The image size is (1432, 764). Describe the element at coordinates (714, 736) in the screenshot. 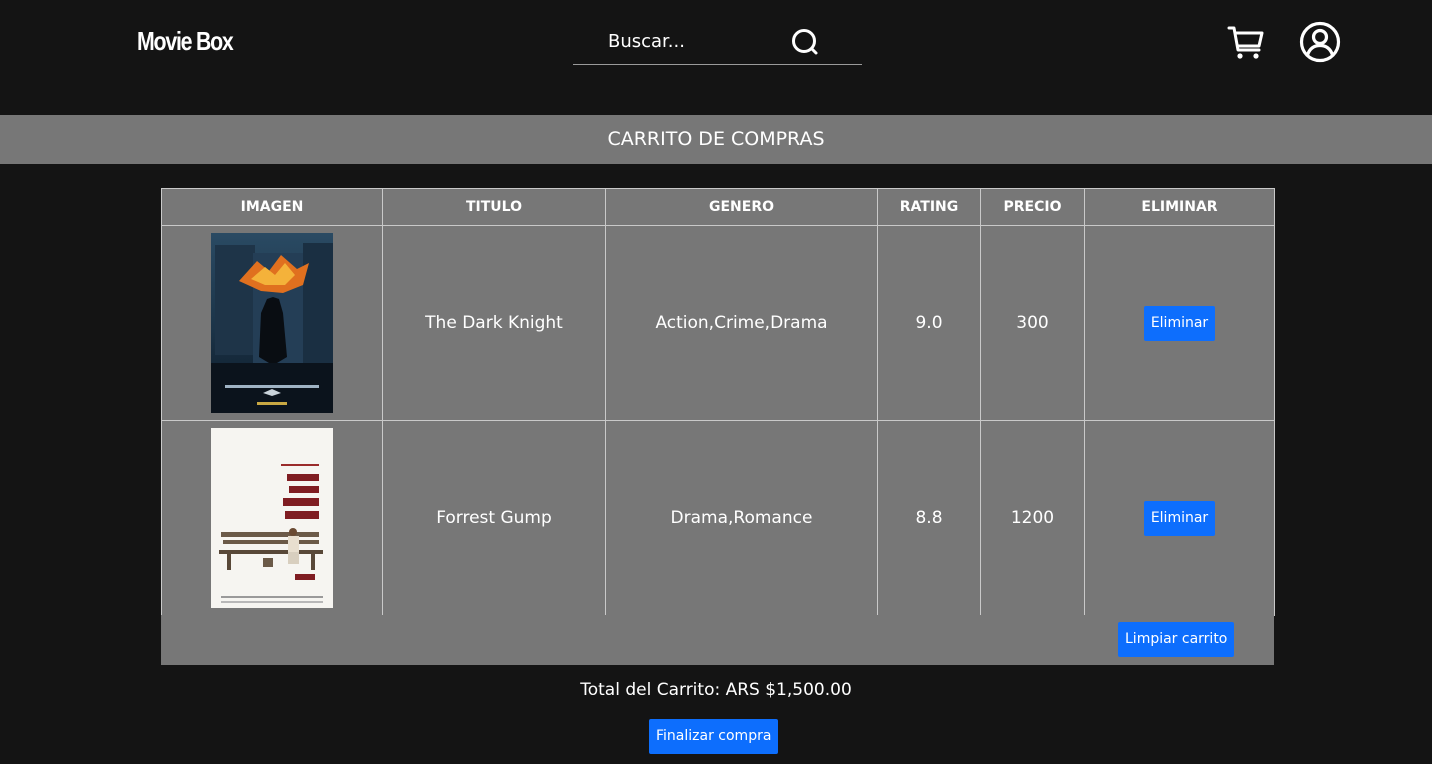

I see `finish-purchase-button: Finalizar compra` at that location.